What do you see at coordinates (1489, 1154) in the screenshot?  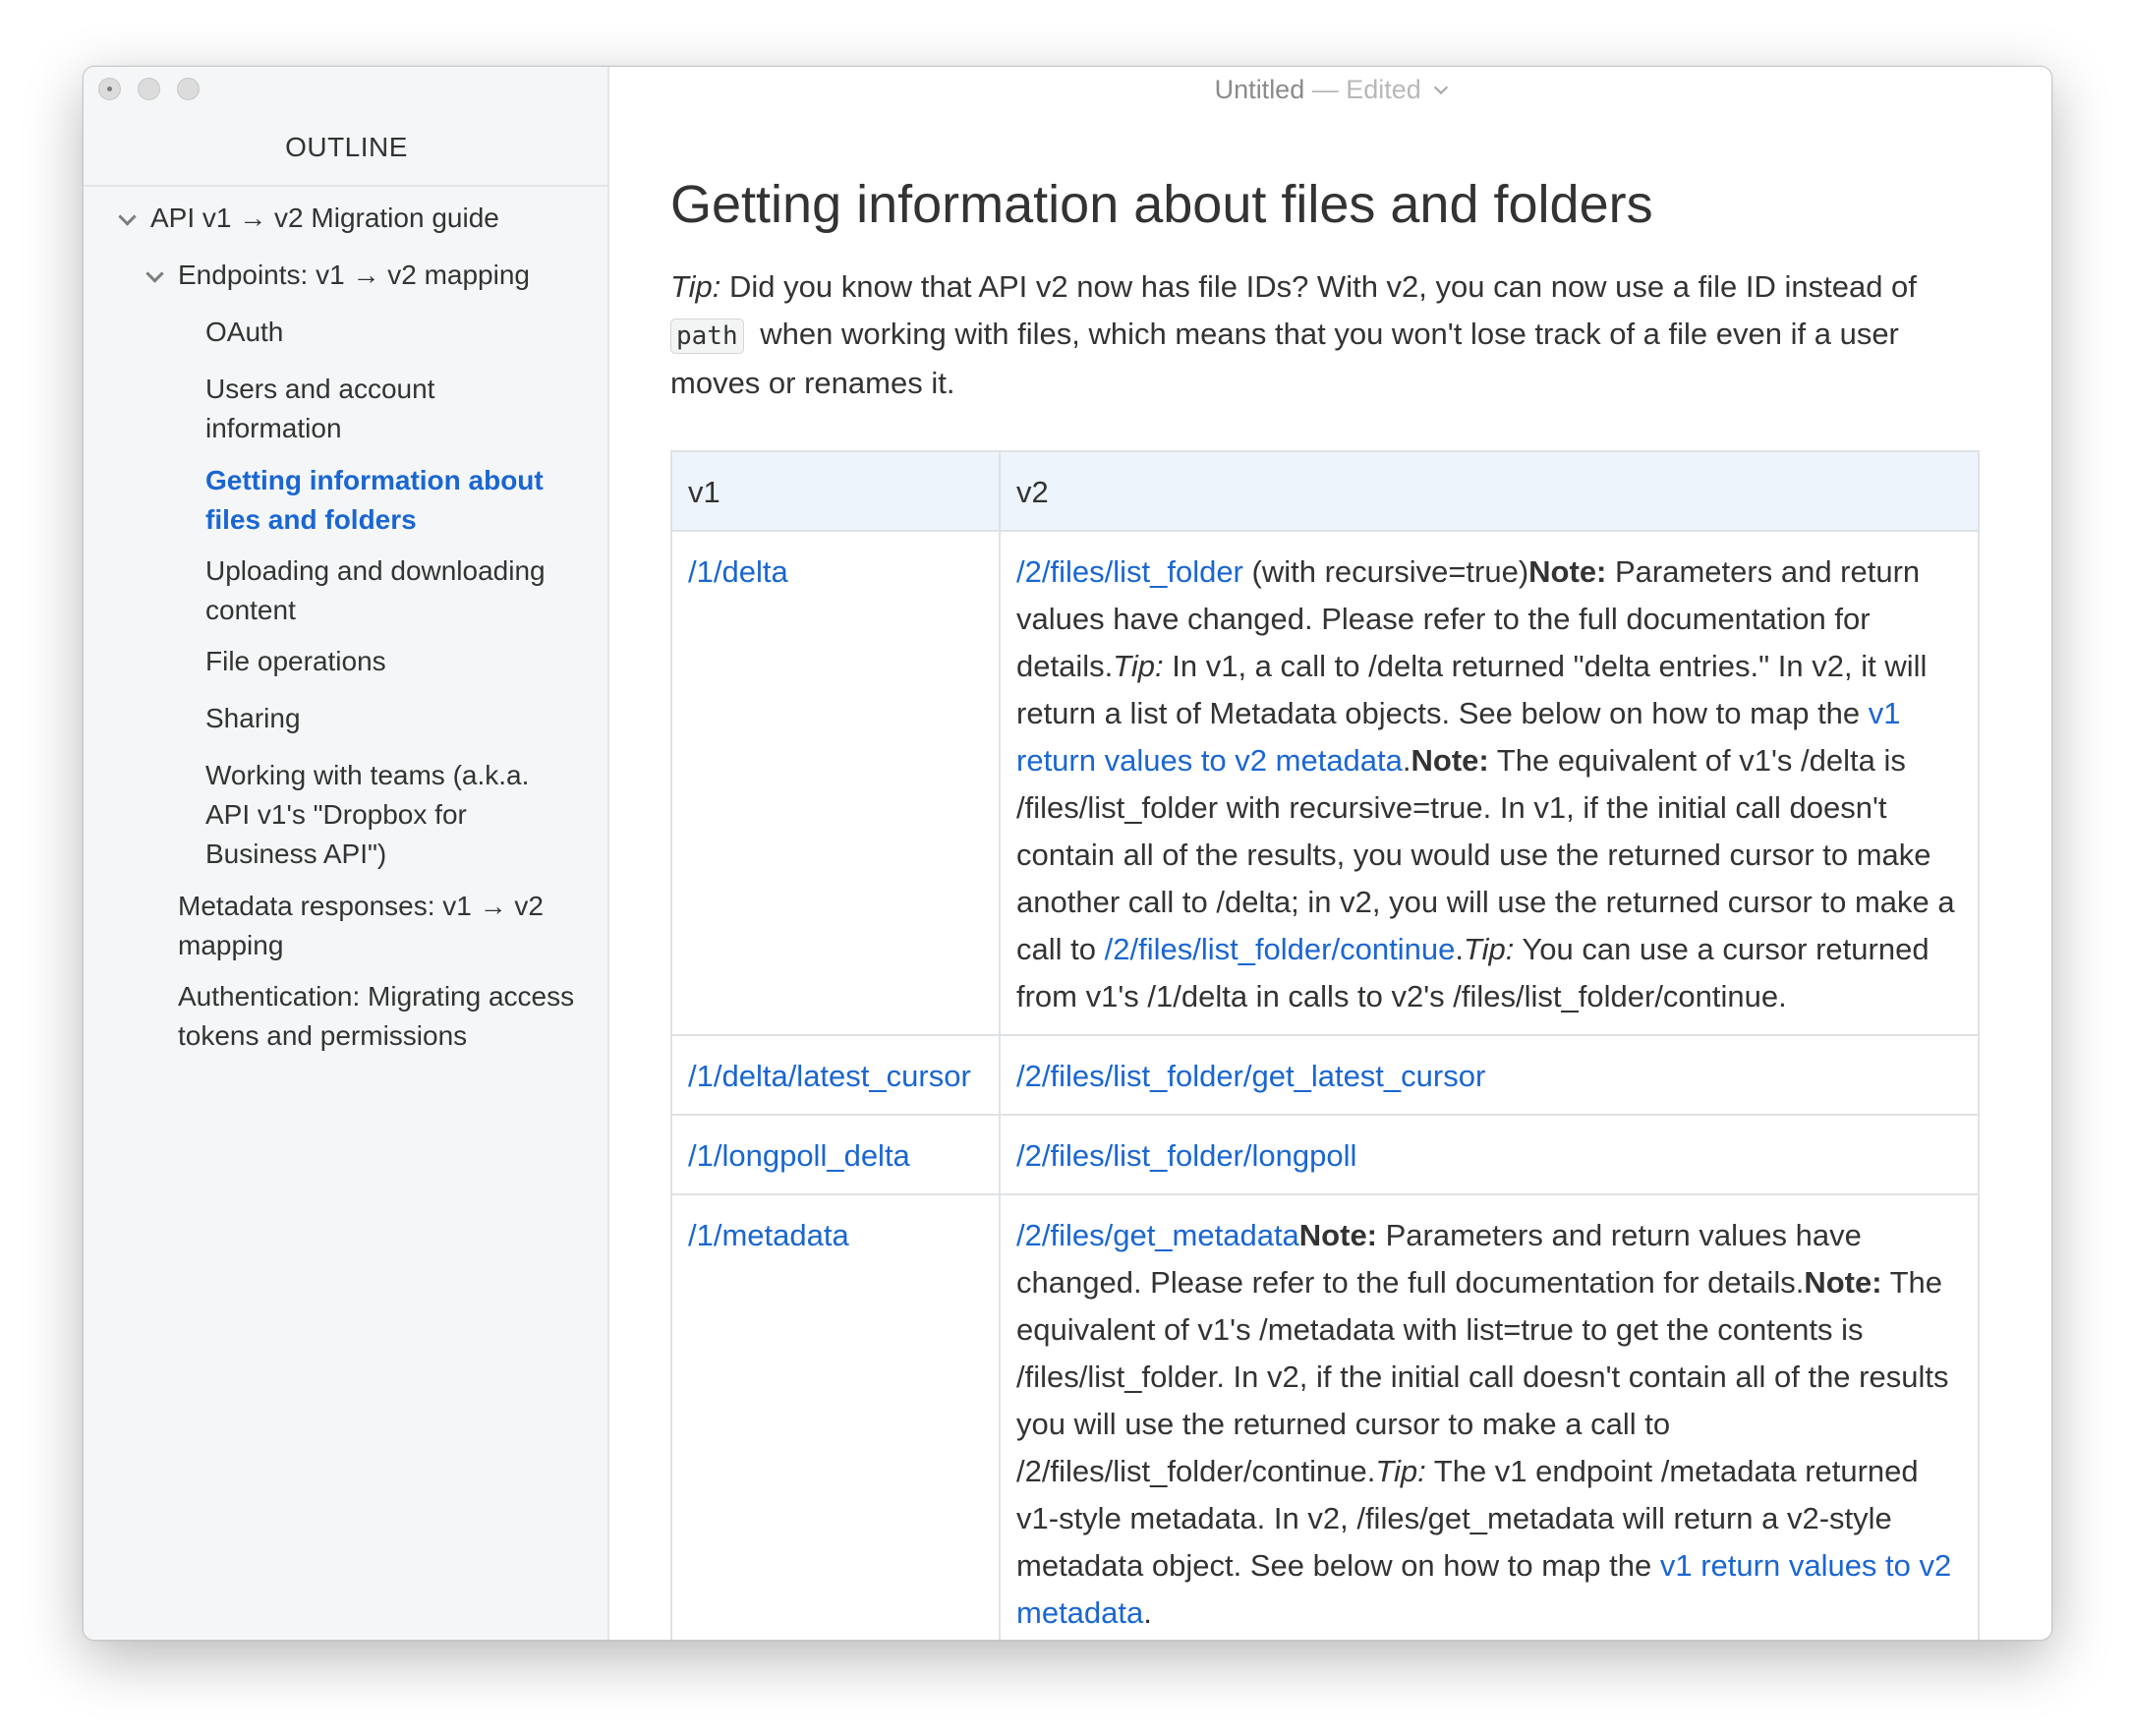 I see `v2-cell: /2/files/list_folder/longpoll` at bounding box center [1489, 1154].